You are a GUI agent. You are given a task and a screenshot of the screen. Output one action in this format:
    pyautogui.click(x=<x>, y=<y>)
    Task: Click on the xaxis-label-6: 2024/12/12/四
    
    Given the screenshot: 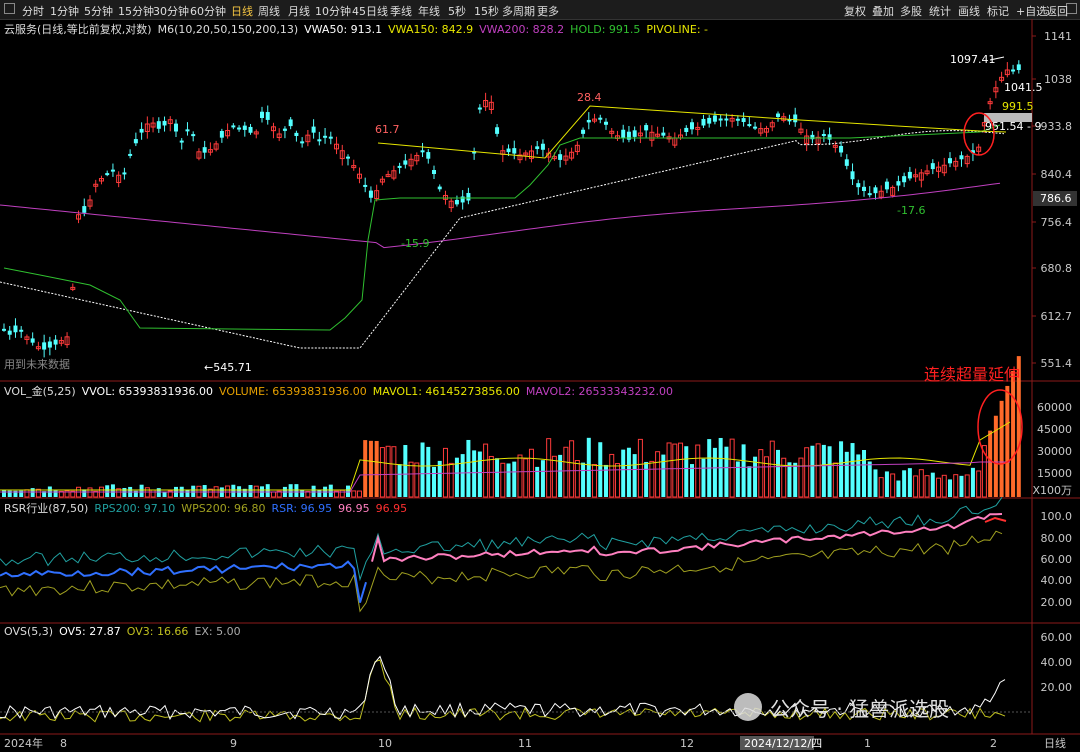 What is the action you would take?
    pyautogui.click(x=783, y=743)
    